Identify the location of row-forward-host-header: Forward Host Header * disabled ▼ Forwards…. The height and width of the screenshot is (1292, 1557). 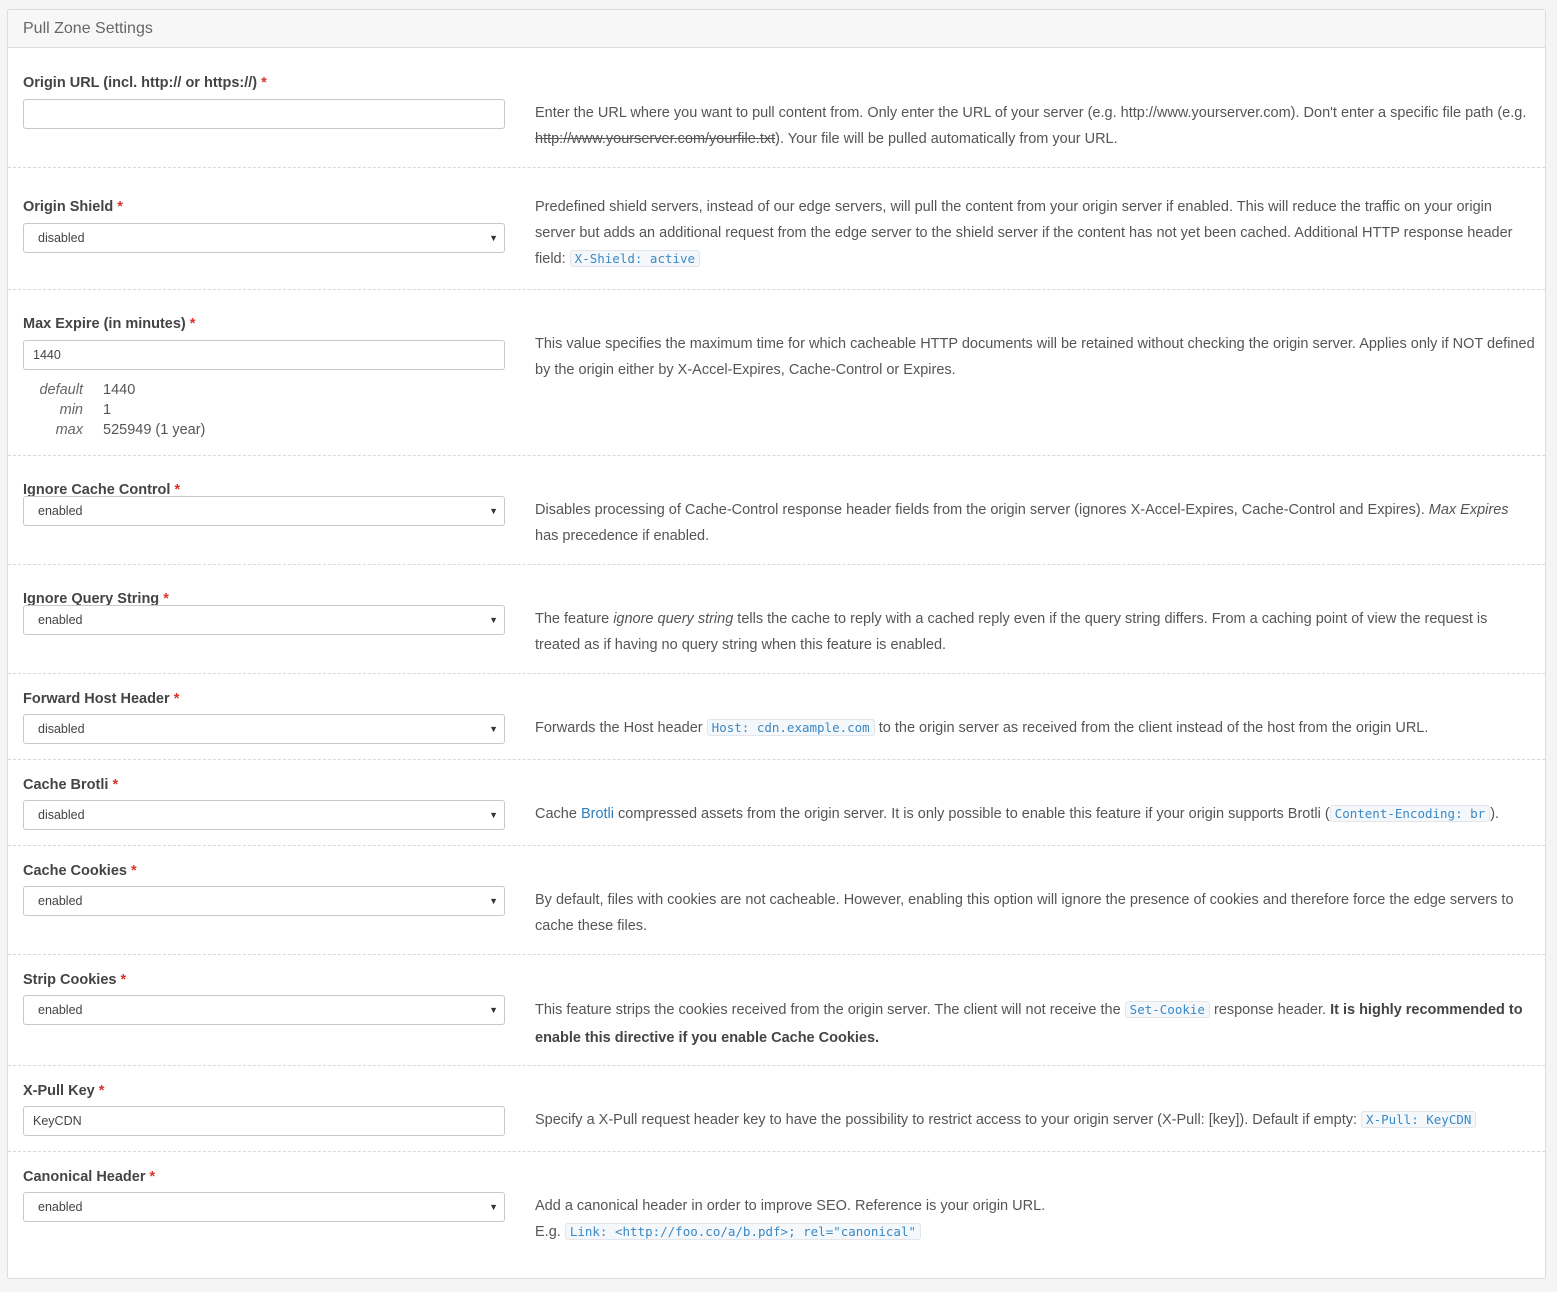
(776, 717).